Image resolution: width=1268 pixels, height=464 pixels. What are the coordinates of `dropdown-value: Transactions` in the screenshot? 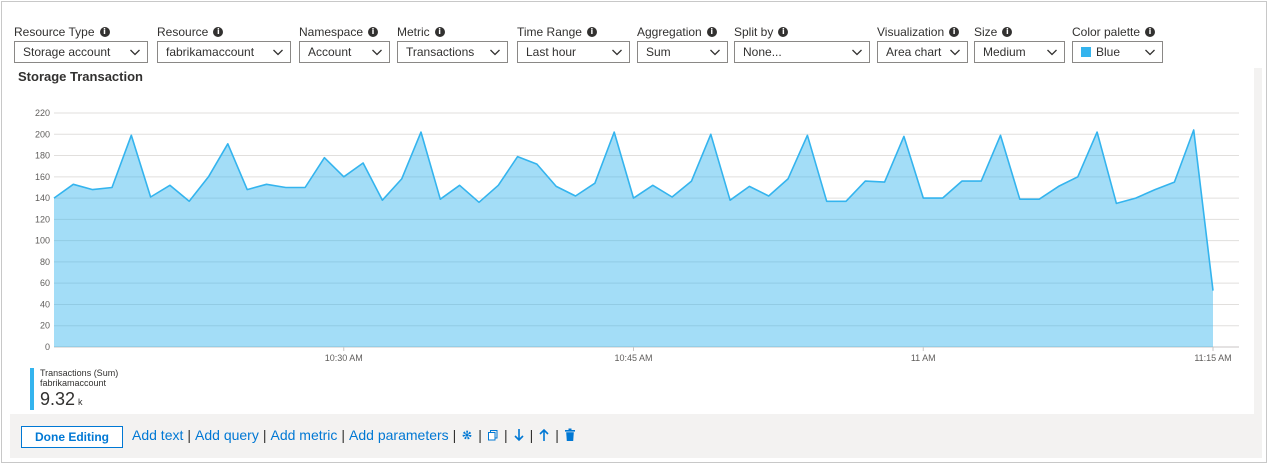 It's located at (440, 52).